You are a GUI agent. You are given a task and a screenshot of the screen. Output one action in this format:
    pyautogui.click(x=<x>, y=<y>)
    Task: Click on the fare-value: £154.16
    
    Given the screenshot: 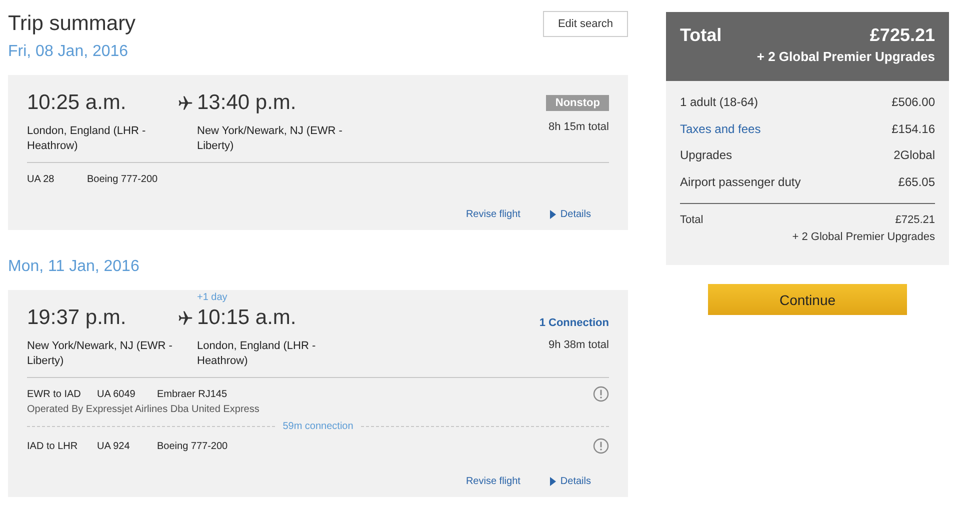 What is the action you would take?
    pyautogui.click(x=913, y=129)
    